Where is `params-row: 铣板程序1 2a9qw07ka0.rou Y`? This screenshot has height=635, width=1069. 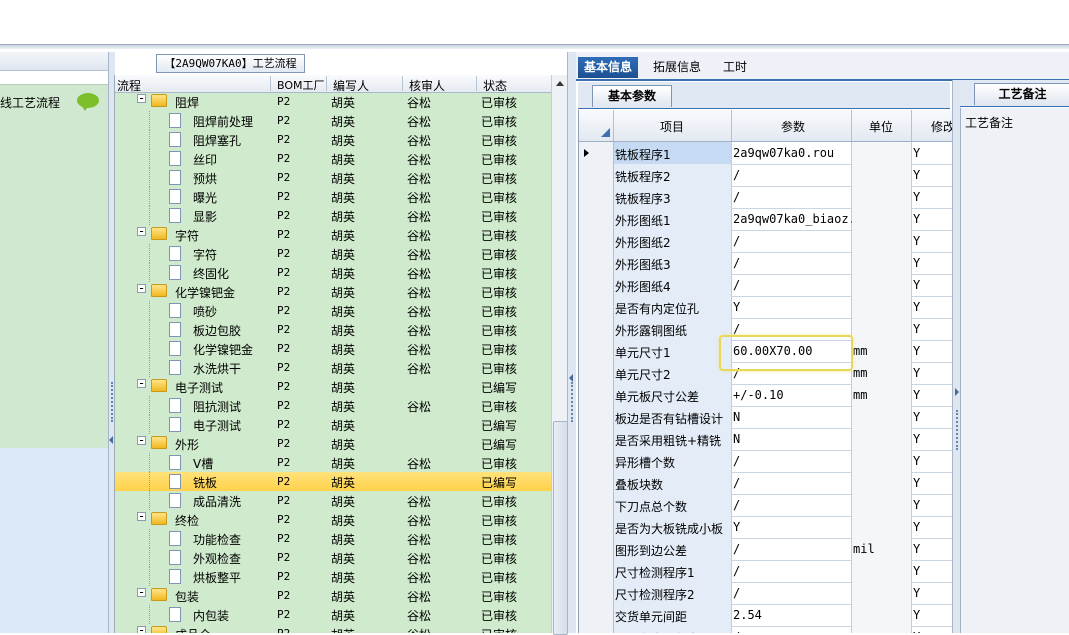 params-row: 铣板程序1 2a9qw07ka0.rou Y is located at coordinates (766, 153).